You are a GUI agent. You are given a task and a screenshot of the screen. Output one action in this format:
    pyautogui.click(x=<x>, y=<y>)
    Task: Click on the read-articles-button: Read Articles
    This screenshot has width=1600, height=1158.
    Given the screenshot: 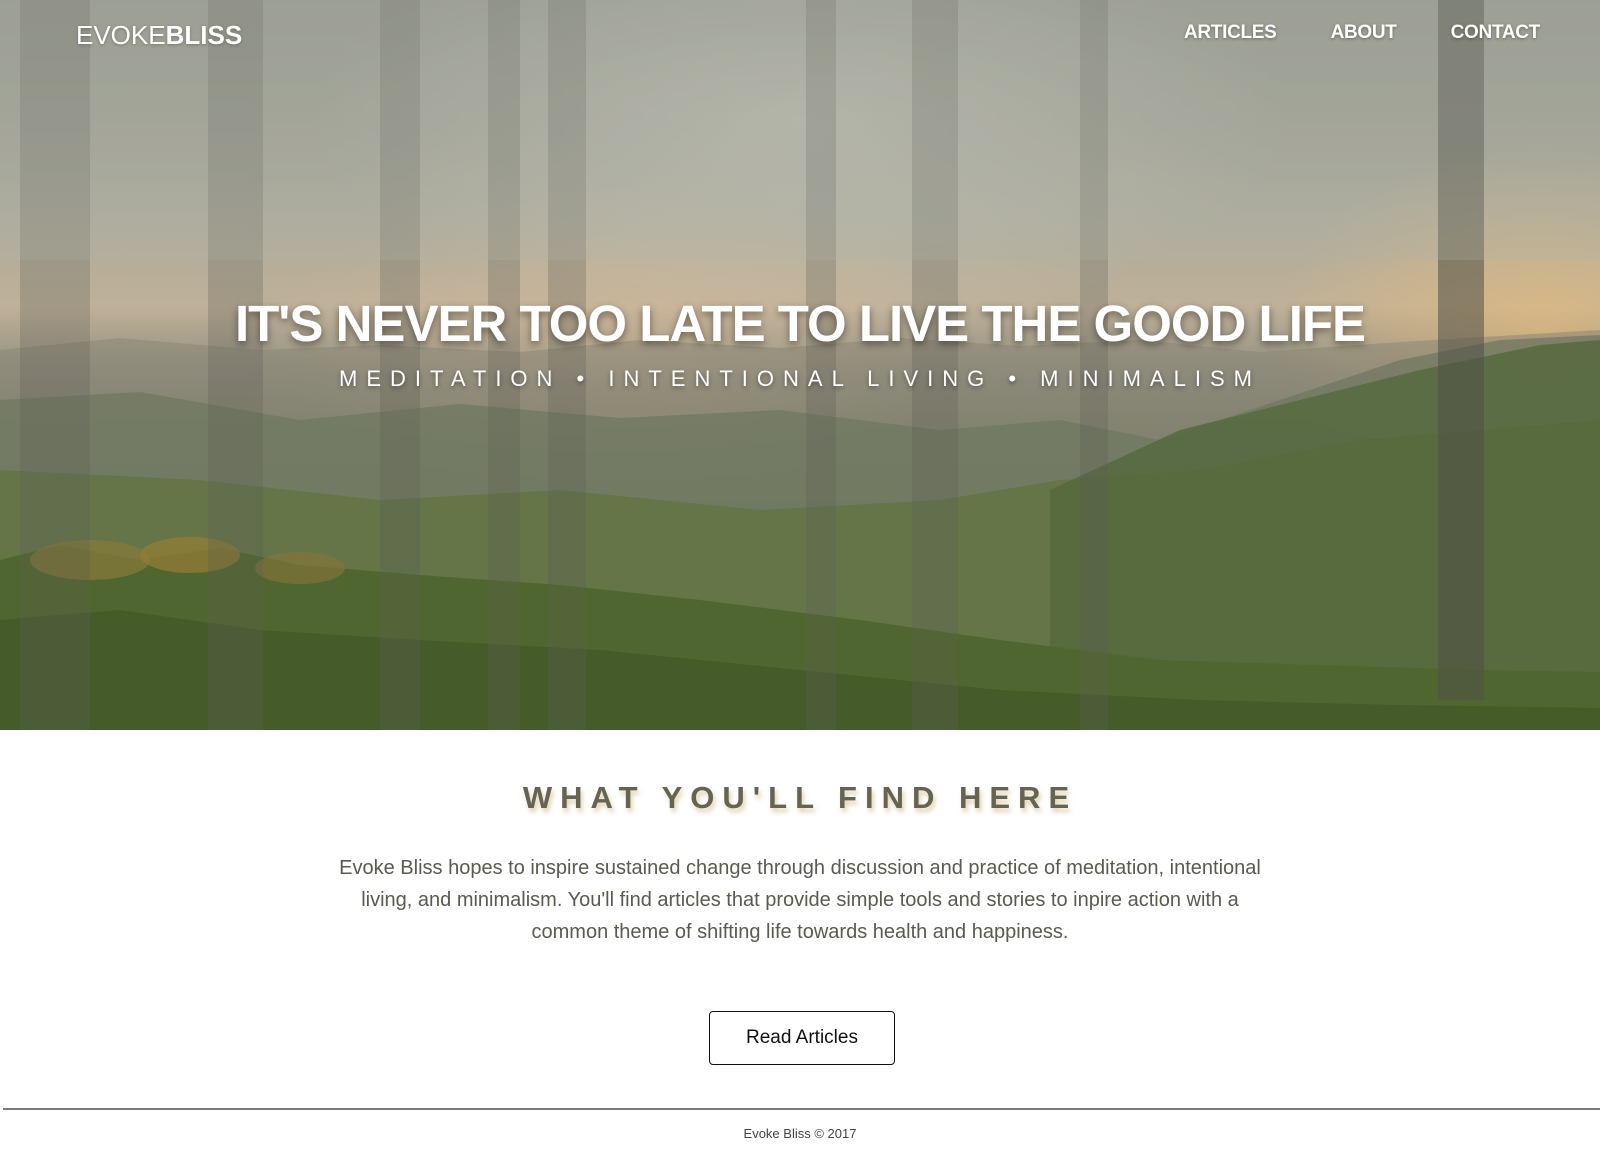 What is the action you would take?
    pyautogui.click(x=802, y=1038)
    